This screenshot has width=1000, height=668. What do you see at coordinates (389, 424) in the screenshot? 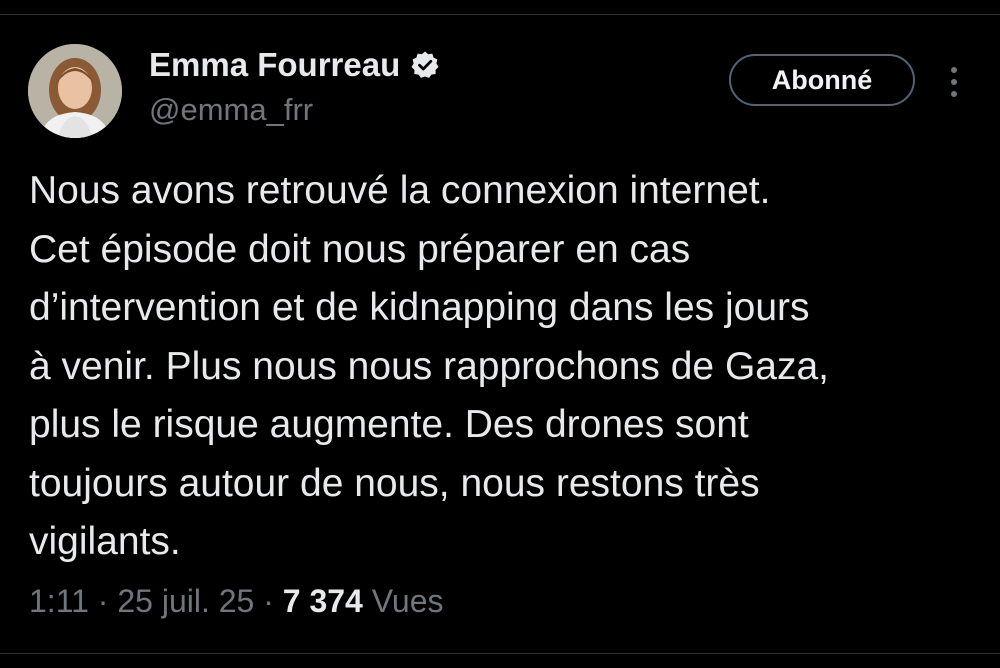
I see `tweet-line: plus le risque augmente. Des drones sont` at bounding box center [389, 424].